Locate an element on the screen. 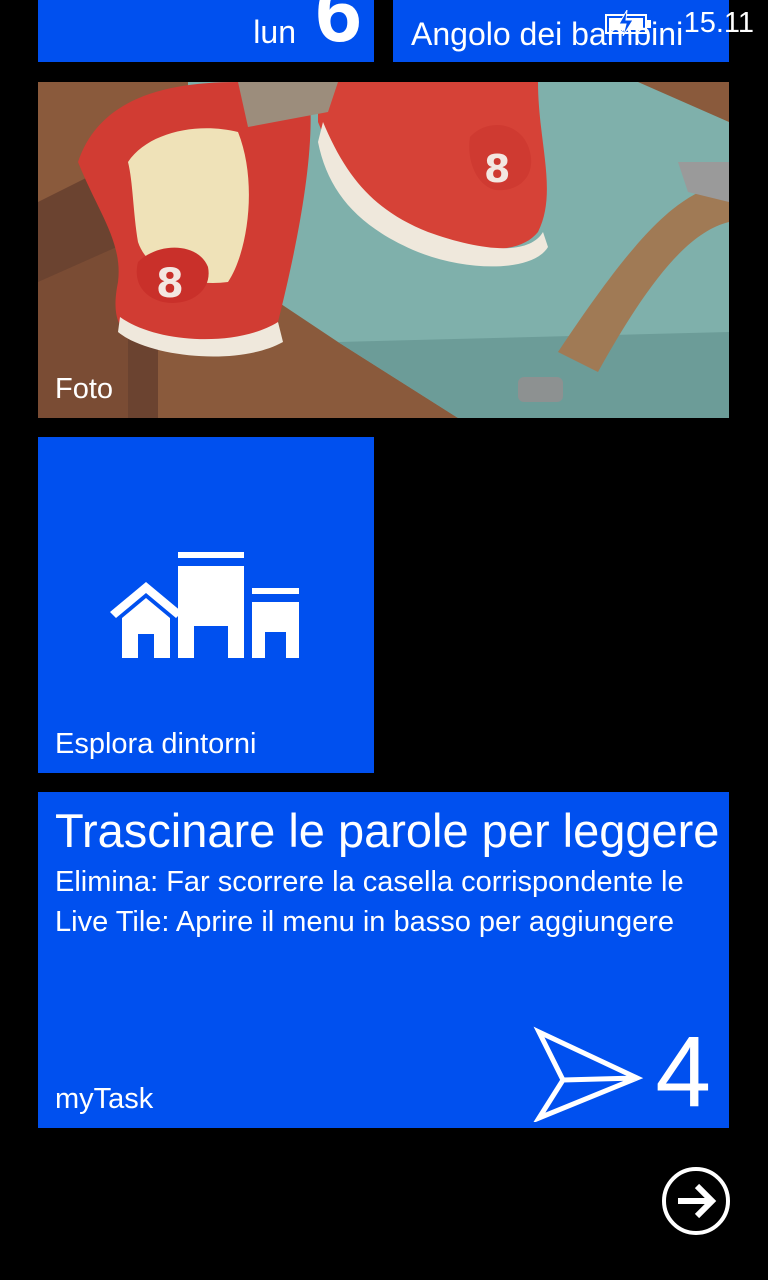 The width and height of the screenshot is (768, 1280). send-arrow-icon is located at coordinates (588, 1074).